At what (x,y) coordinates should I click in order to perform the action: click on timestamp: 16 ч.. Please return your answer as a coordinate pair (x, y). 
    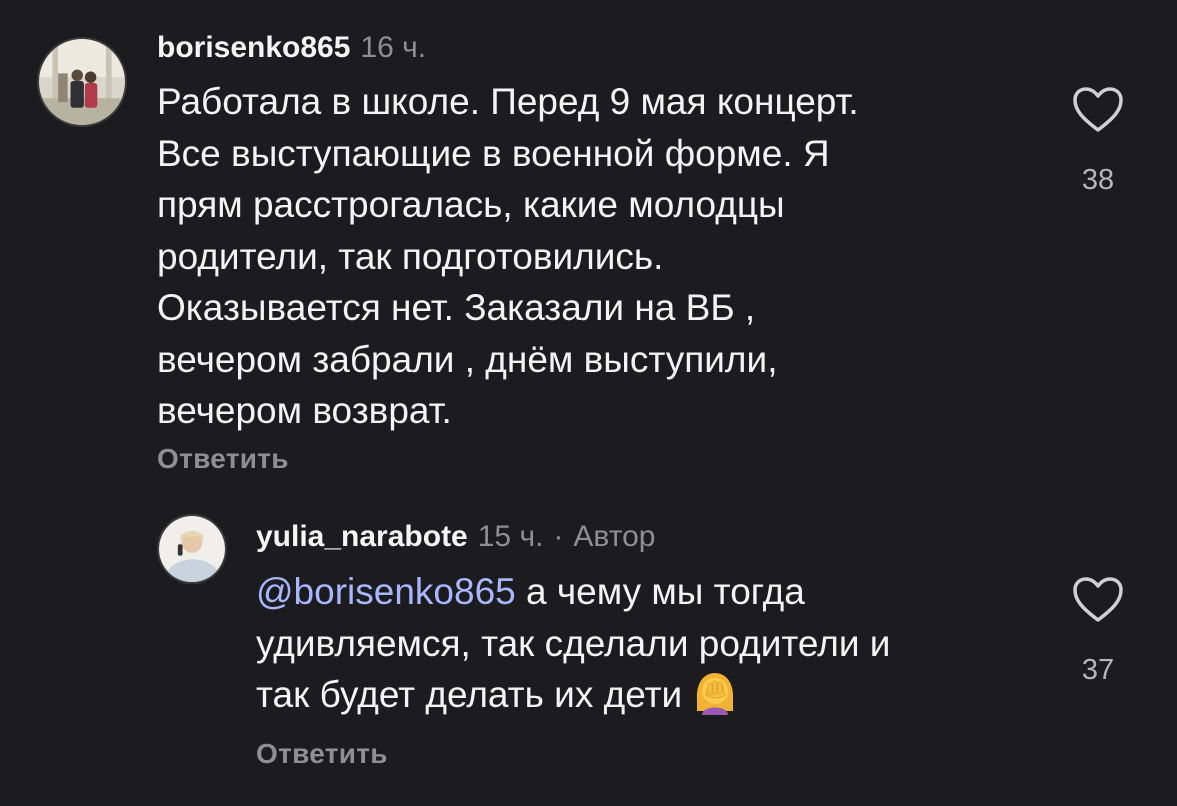
    Looking at the image, I should click on (393, 47).